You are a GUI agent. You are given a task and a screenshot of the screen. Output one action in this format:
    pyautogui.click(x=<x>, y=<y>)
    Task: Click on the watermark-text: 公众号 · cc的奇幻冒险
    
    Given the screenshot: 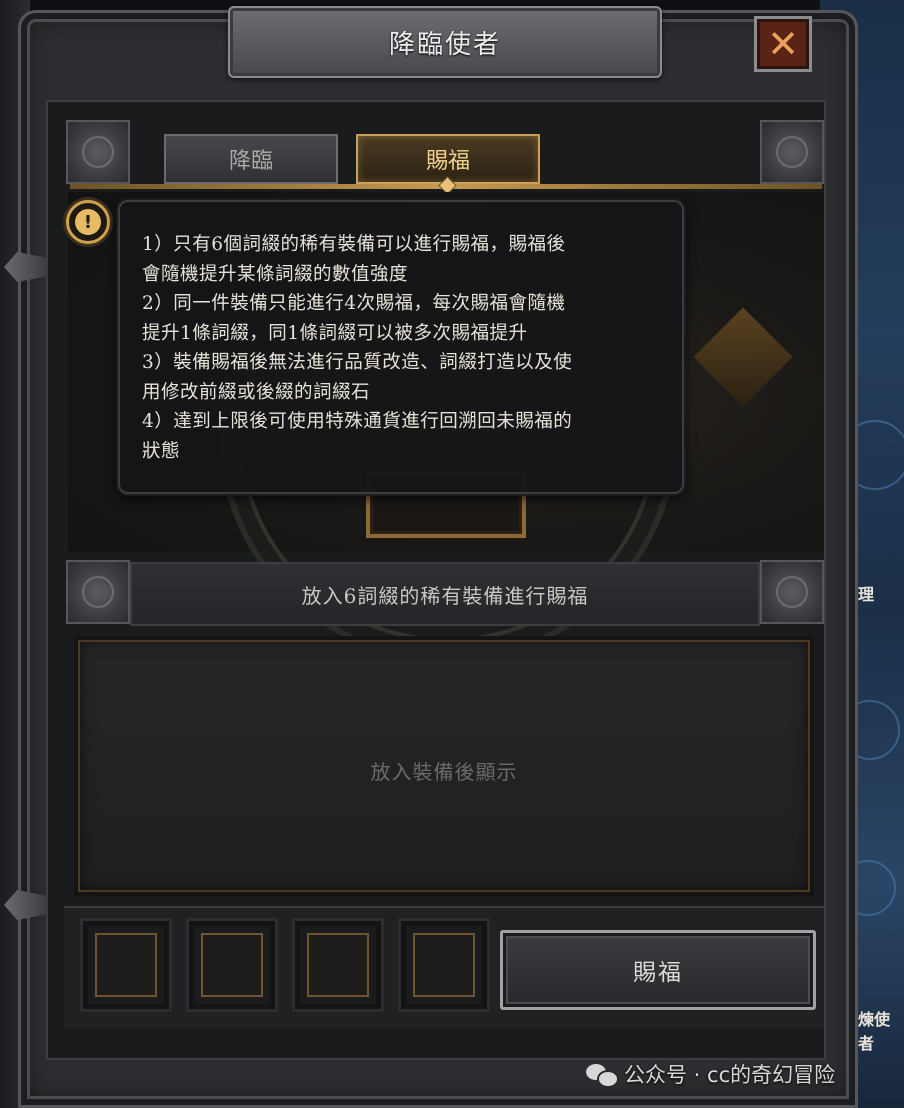 What is the action you would take?
    pyautogui.click(x=730, y=1075)
    